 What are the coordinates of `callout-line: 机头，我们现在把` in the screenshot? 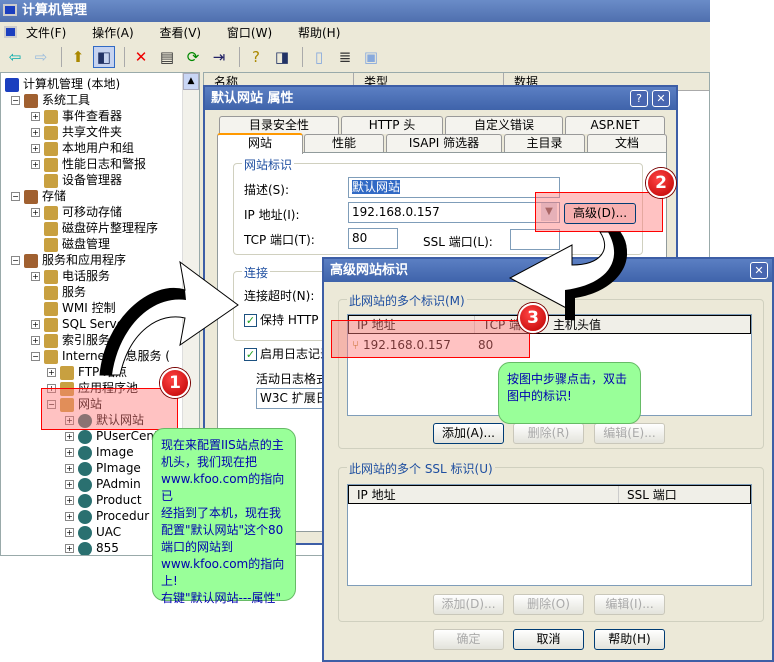 It's located at (209, 462).